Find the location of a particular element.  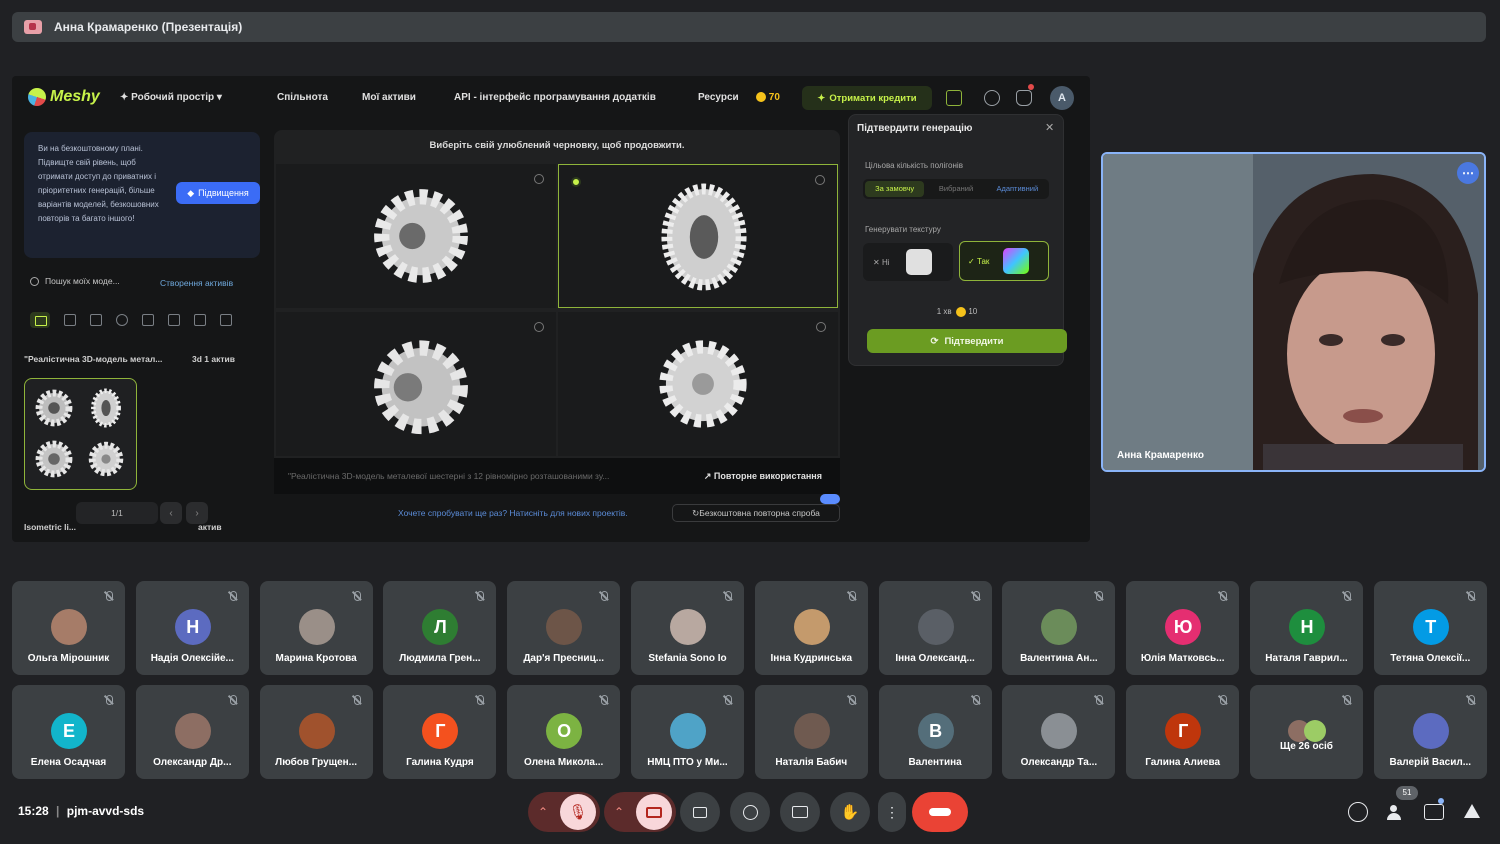

participant-tile: Stefania Sono Io is located at coordinates (687, 628).